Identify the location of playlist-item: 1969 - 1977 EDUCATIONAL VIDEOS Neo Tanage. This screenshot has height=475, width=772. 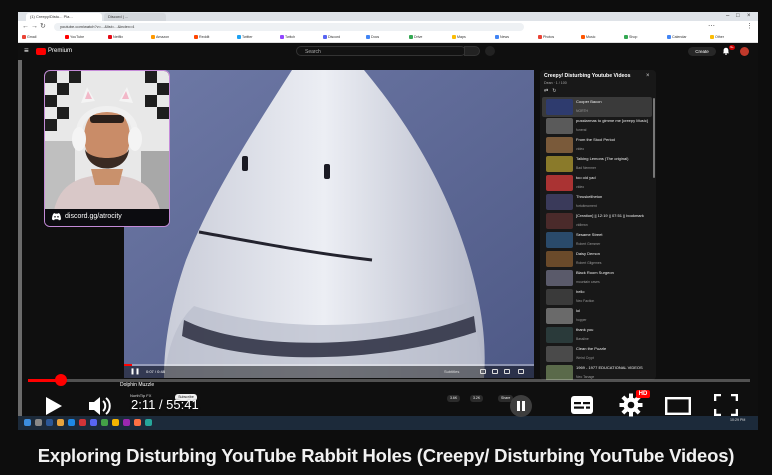
(597, 371).